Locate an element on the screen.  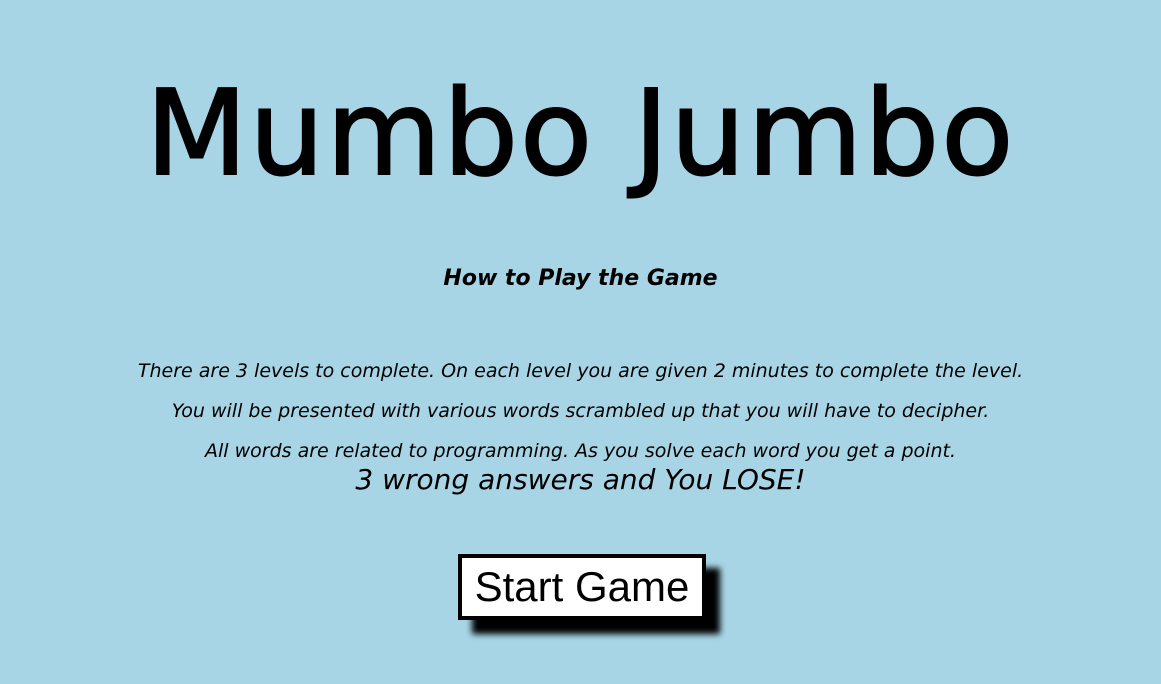
how-to-play-heading: How to Play the Game is located at coordinates (580, 278).